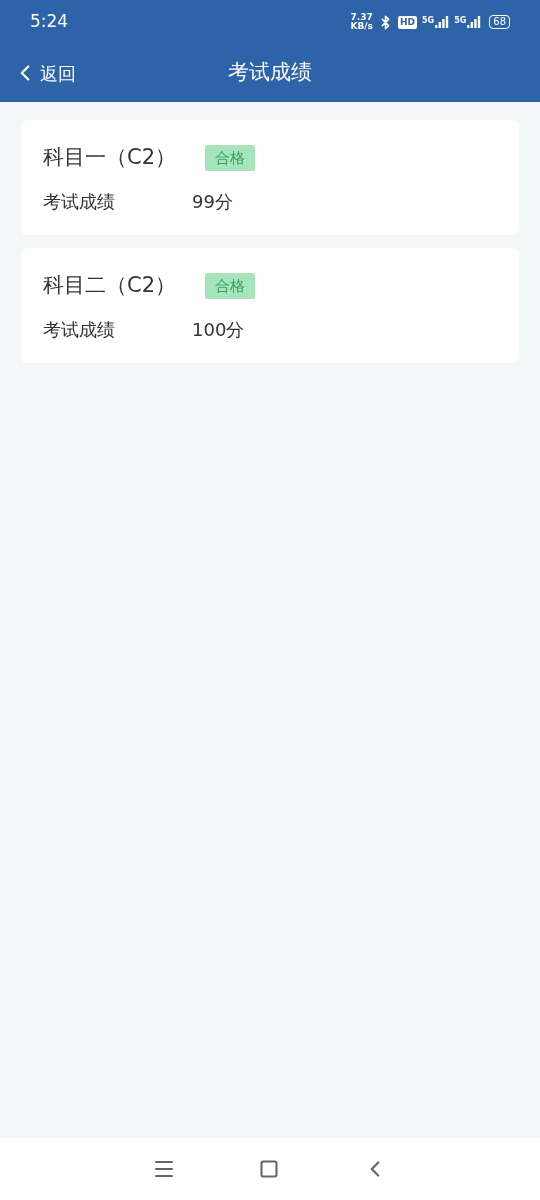 The image size is (540, 1200). I want to click on subject-title: 科目二（C2）, so click(110, 285).